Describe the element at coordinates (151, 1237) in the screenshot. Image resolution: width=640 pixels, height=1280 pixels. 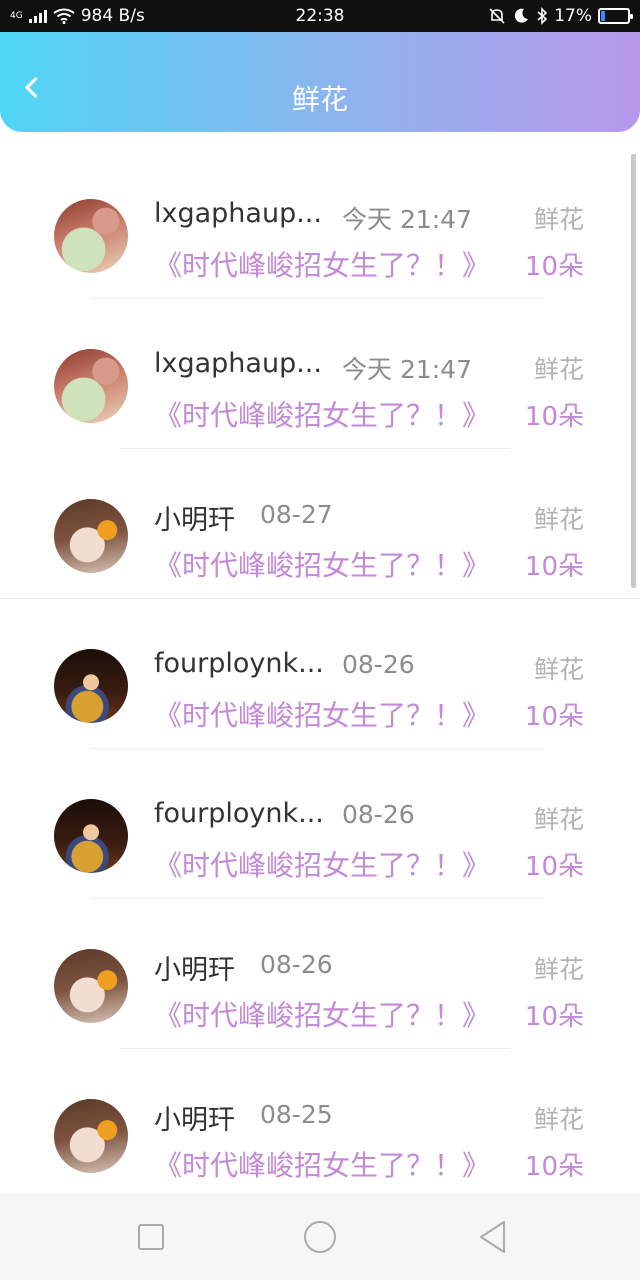
I see `recent-apps-icon` at that location.